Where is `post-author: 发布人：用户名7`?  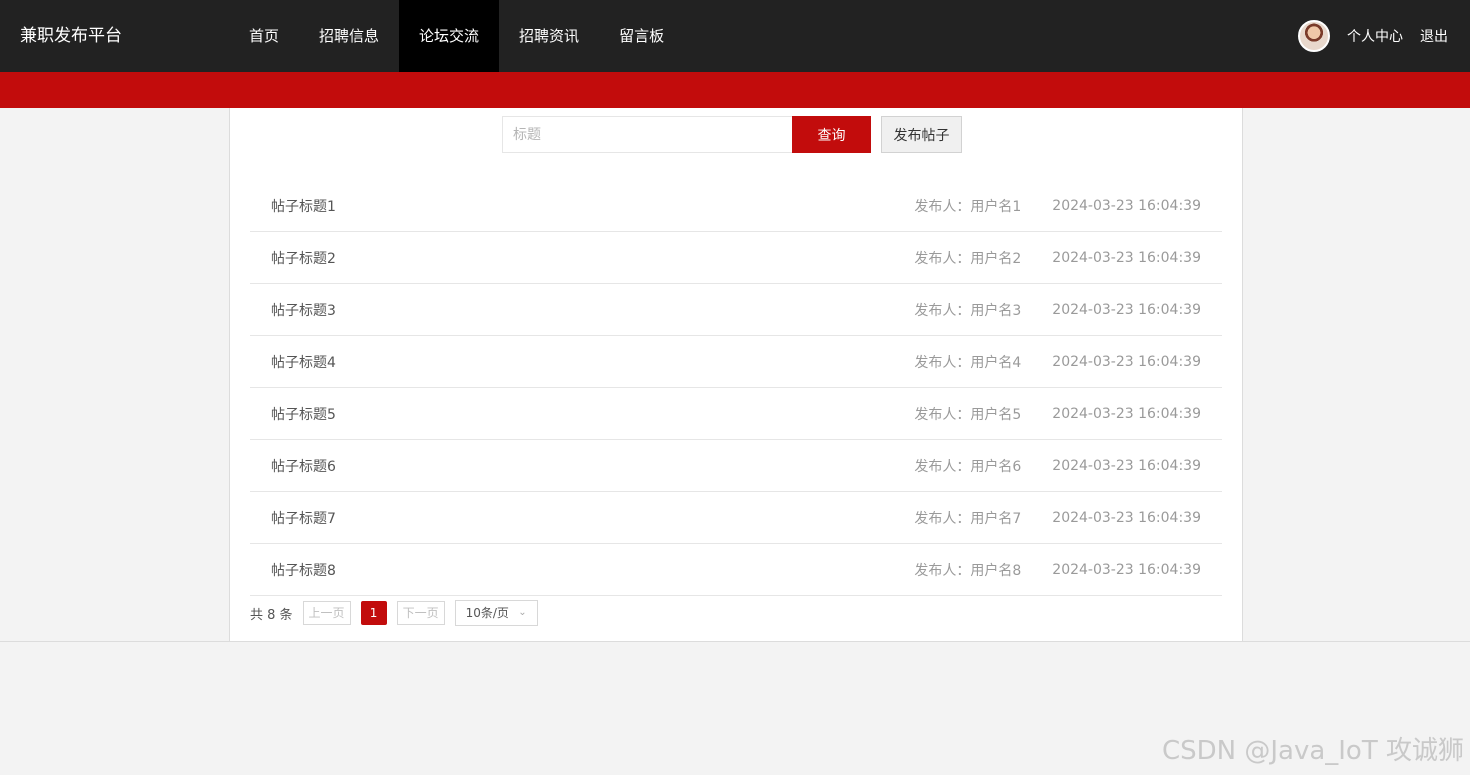 post-author: 发布人：用户名7 is located at coordinates (968, 518).